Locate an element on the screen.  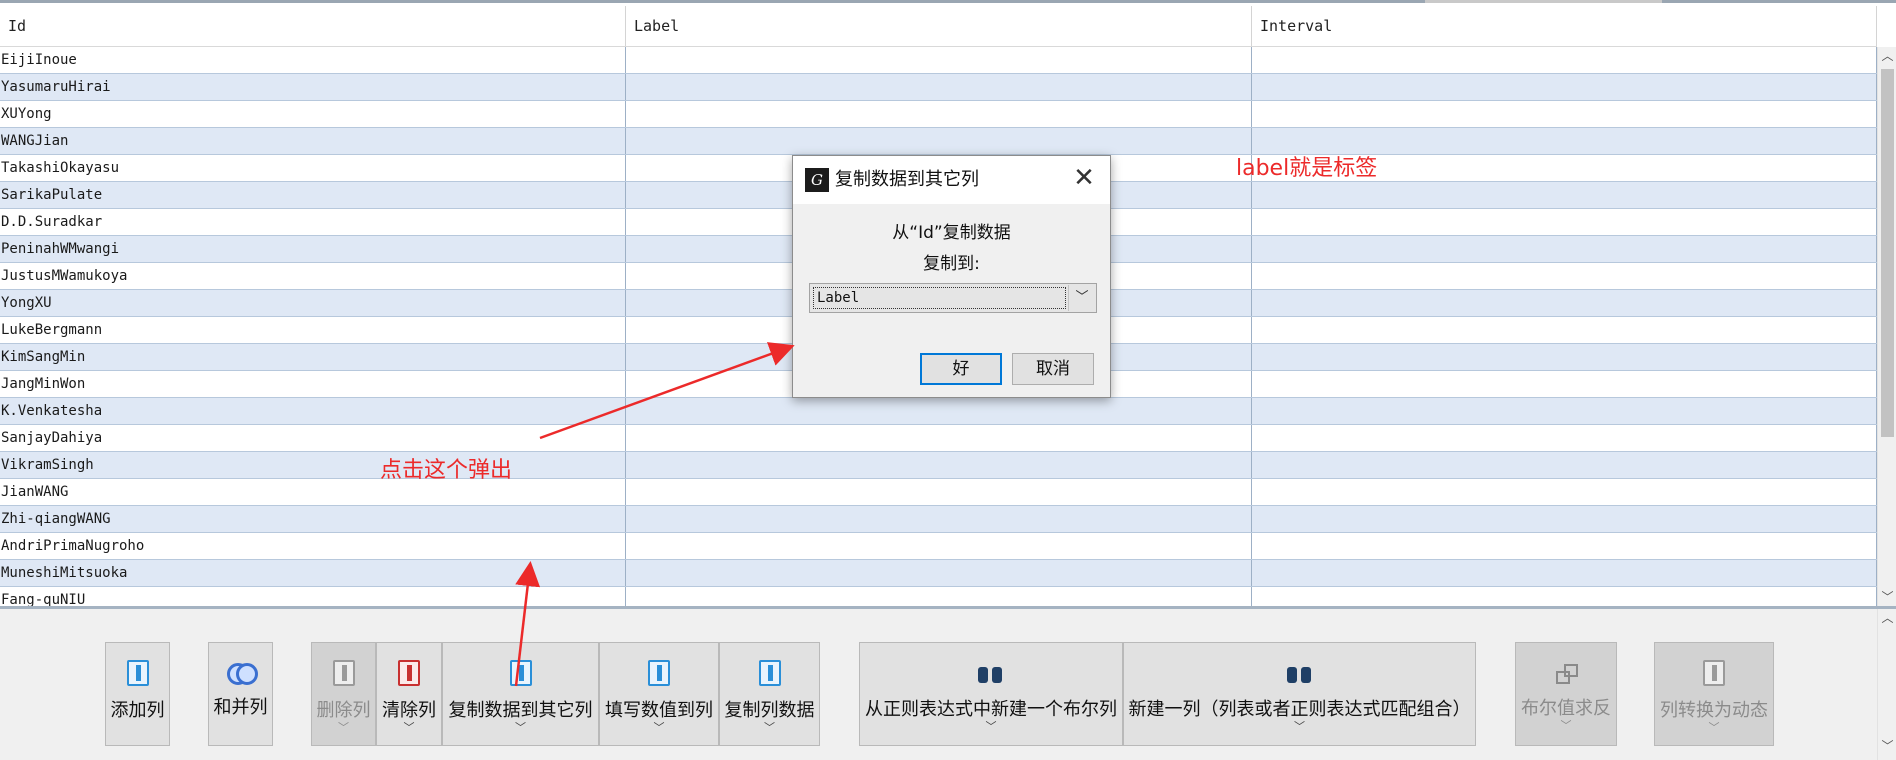
table-row: WANGJian is located at coordinates (938, 141).